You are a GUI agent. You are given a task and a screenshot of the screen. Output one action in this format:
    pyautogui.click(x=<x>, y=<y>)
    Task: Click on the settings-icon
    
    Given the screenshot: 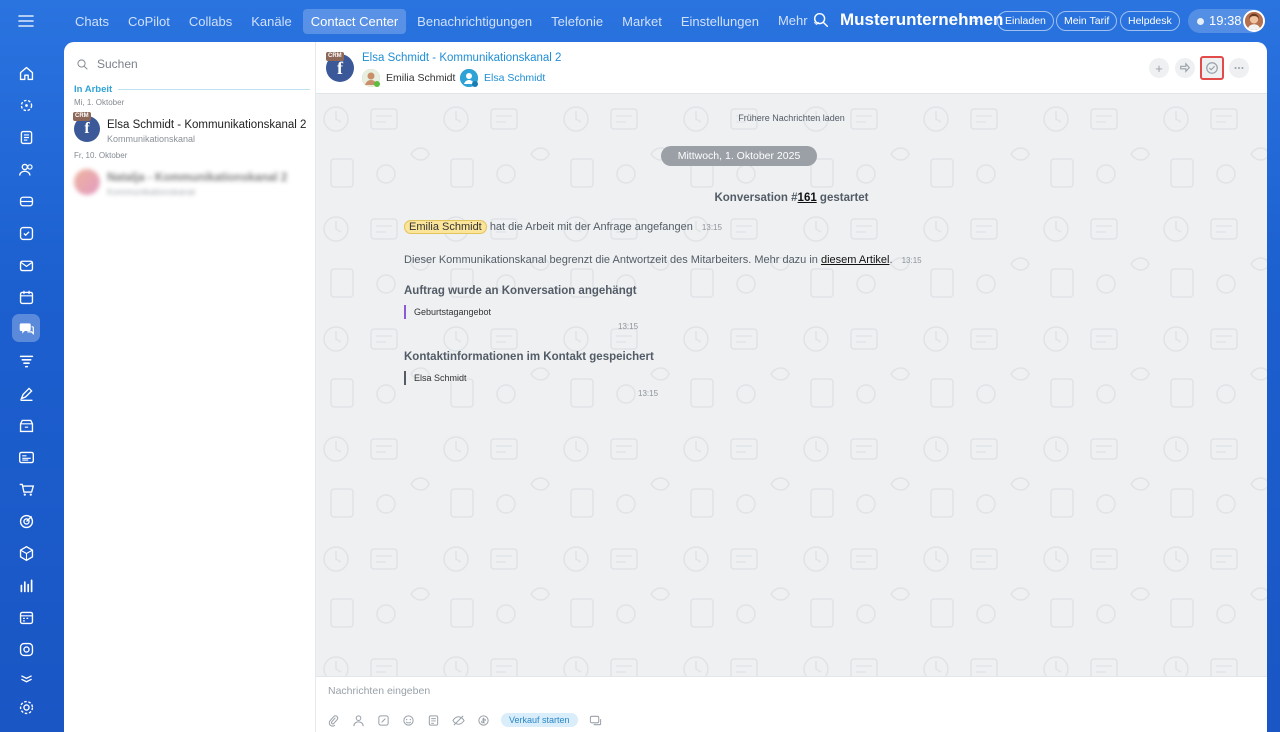 What is the action you would take?
    pyautogui.click(x=26, y=707)
    